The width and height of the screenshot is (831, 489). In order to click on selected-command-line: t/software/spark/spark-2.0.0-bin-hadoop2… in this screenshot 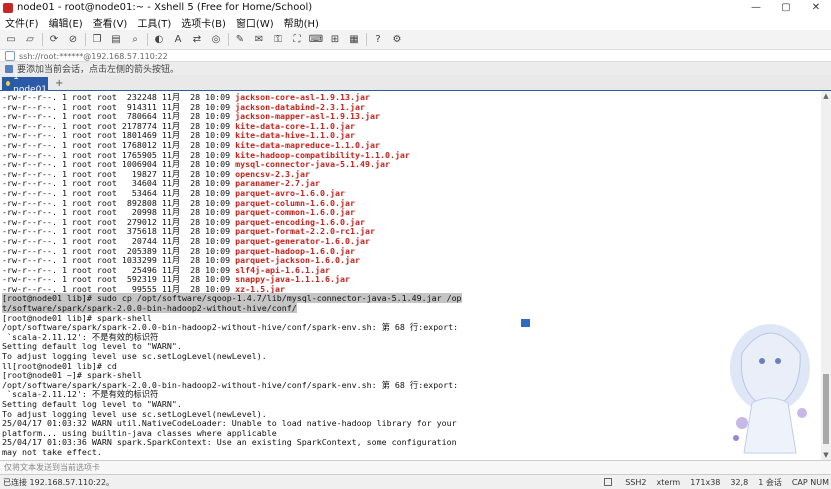, I will do `click(149, 308)`.